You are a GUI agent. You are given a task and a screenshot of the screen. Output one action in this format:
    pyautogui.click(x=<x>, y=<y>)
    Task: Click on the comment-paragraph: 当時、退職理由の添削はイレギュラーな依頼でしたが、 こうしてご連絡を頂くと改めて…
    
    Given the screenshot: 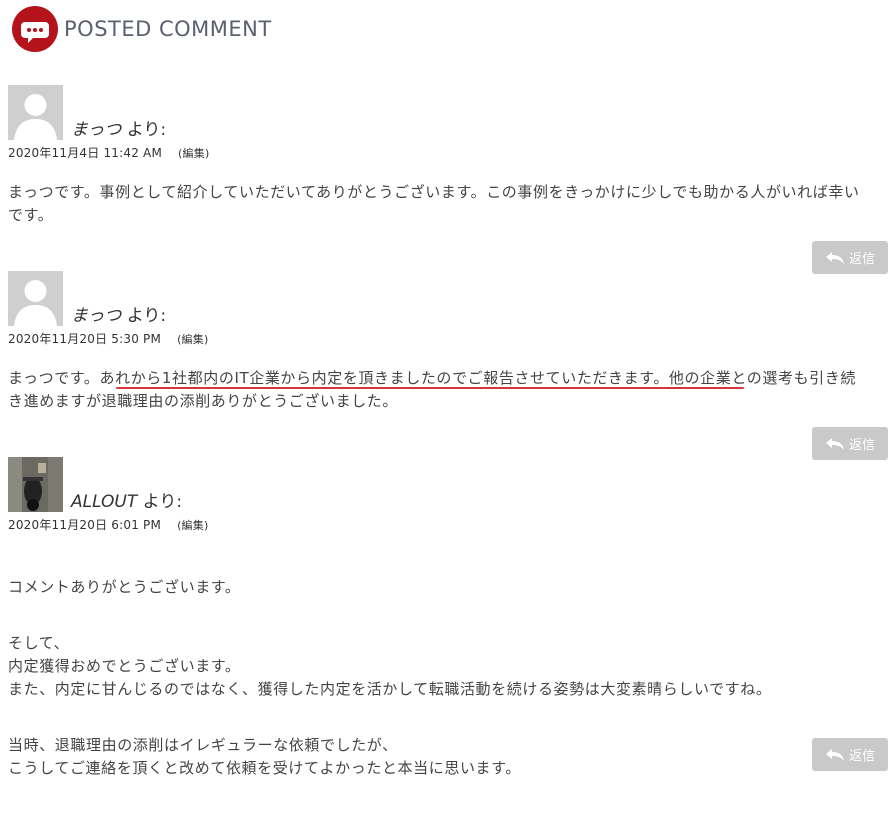 What is the action you would take?
    pyautogui.click(x=264, y=756)
    